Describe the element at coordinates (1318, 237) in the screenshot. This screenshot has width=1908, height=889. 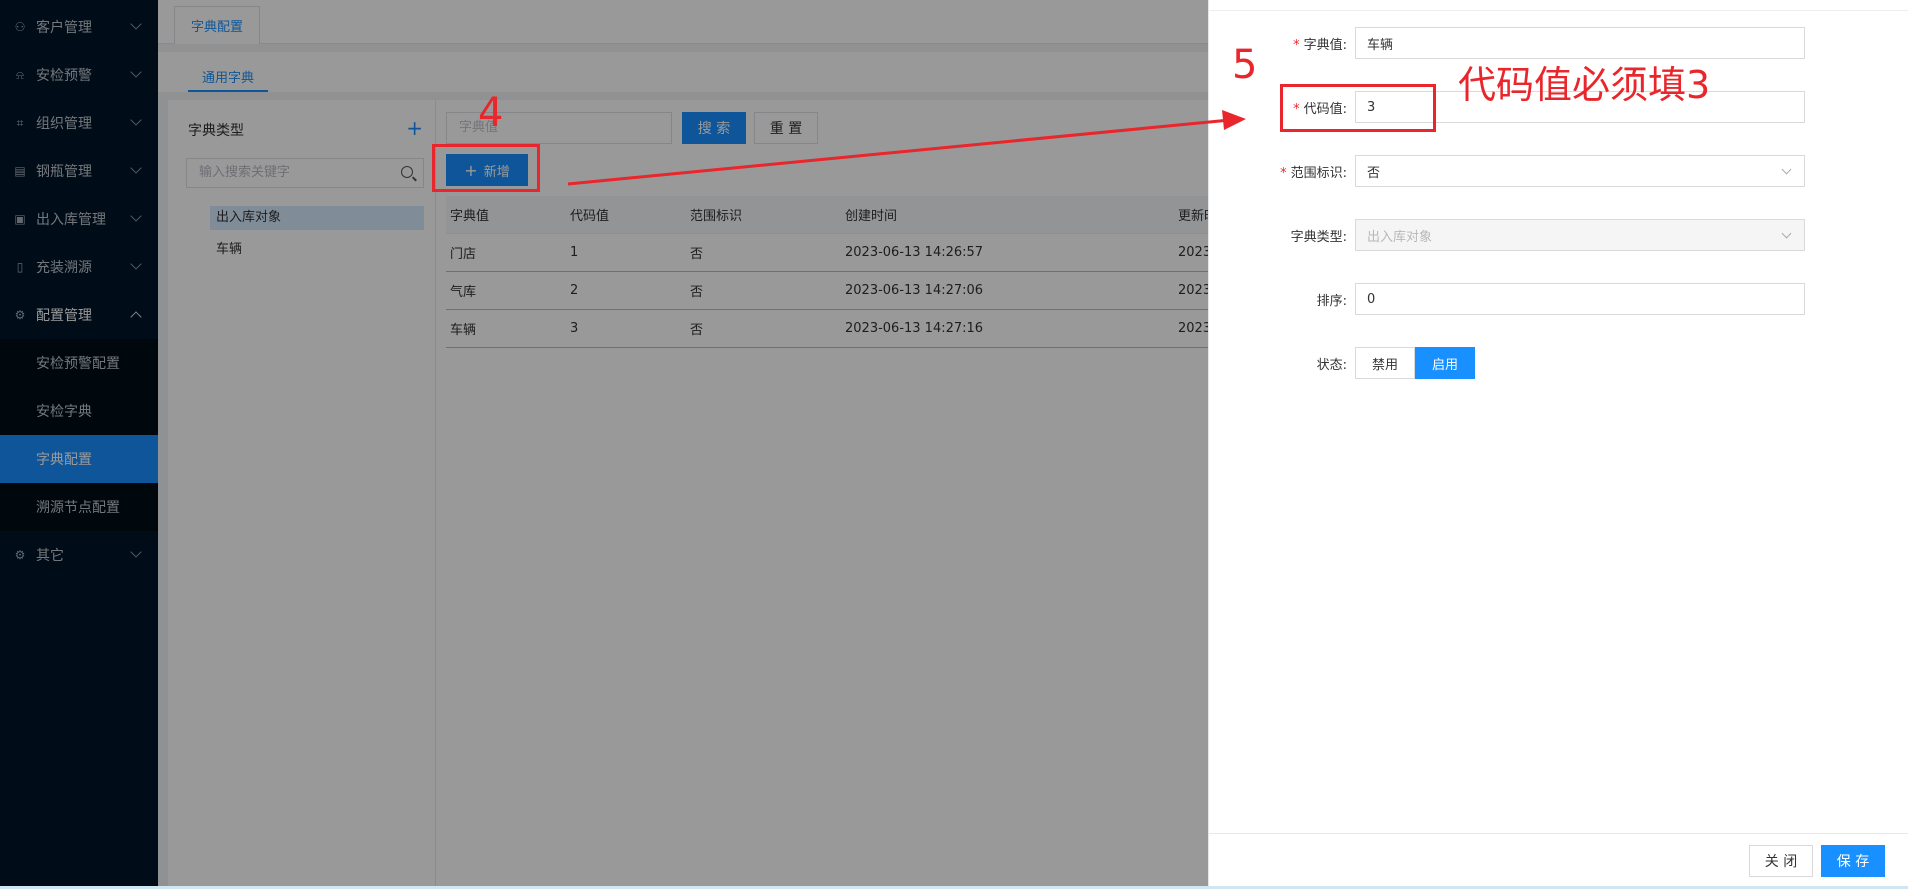
I see `field-label: 字典类型:` at that location.